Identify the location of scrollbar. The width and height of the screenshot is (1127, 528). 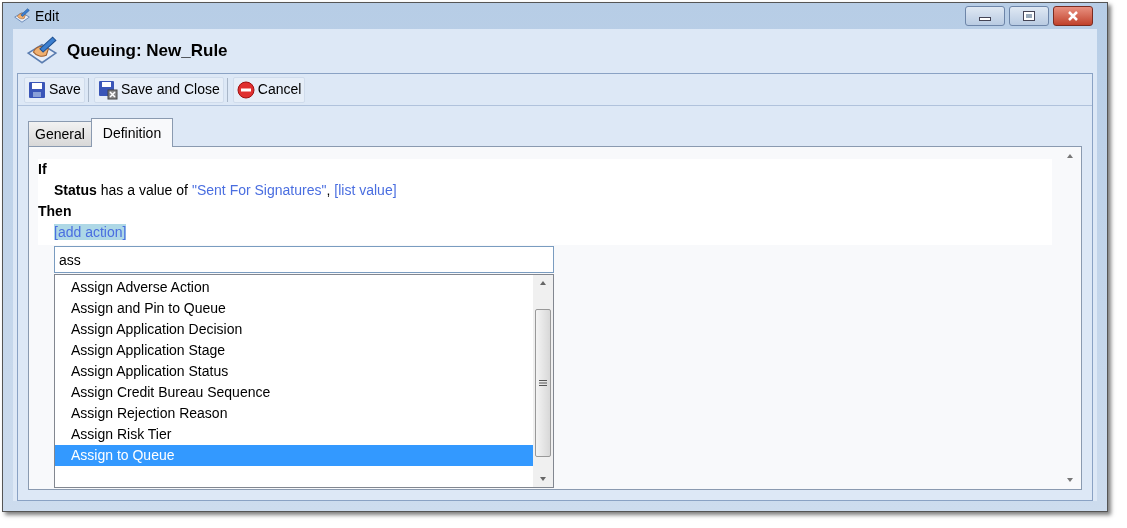
(543, 381).